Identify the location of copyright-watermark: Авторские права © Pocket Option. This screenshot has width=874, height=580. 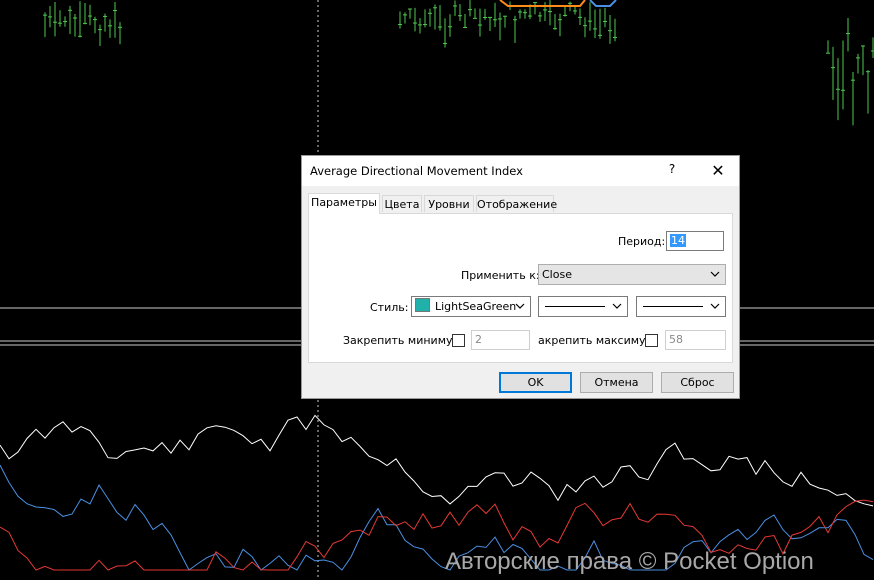
(629, 561).